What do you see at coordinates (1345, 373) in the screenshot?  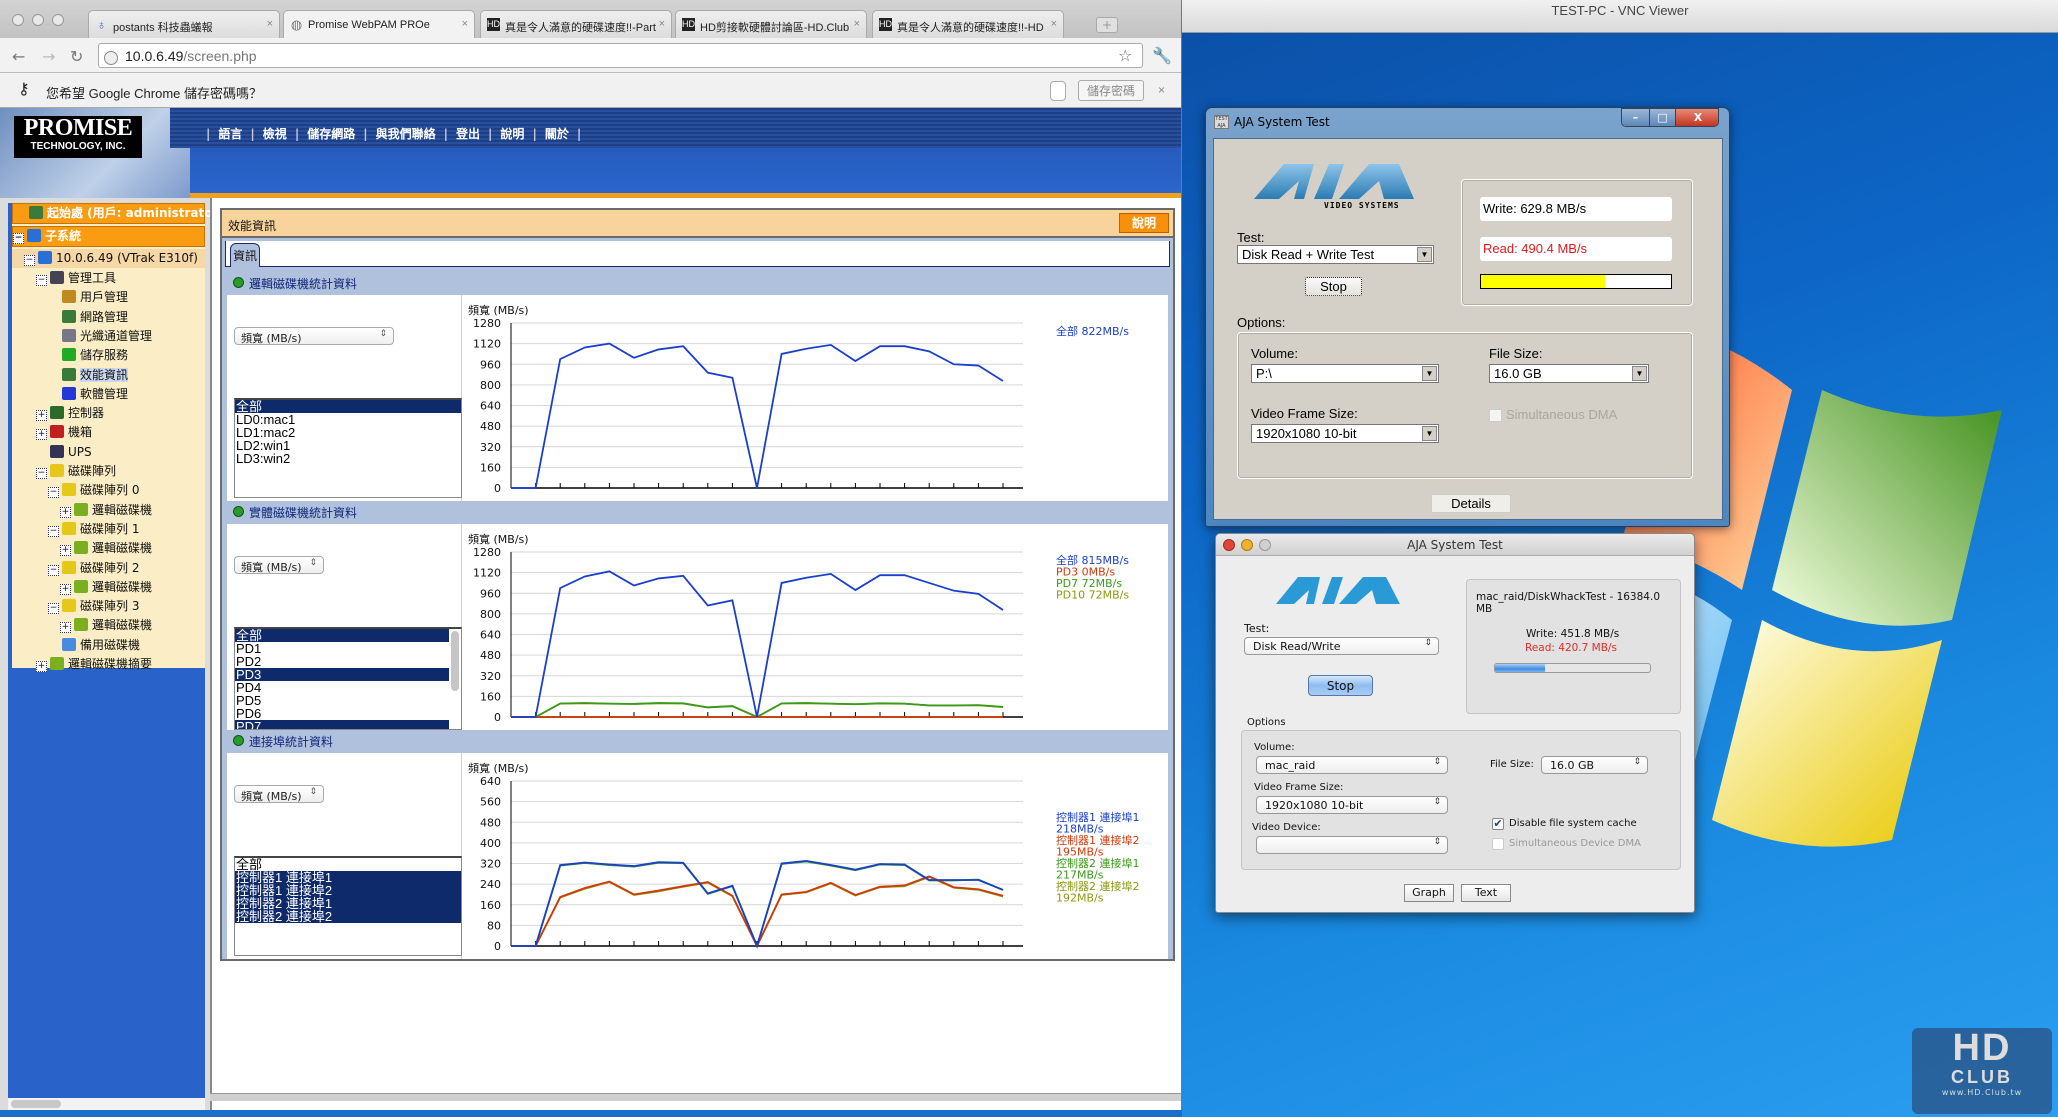 I see `volume-select: P:\ ▼` at bounding box center [1345, 373].